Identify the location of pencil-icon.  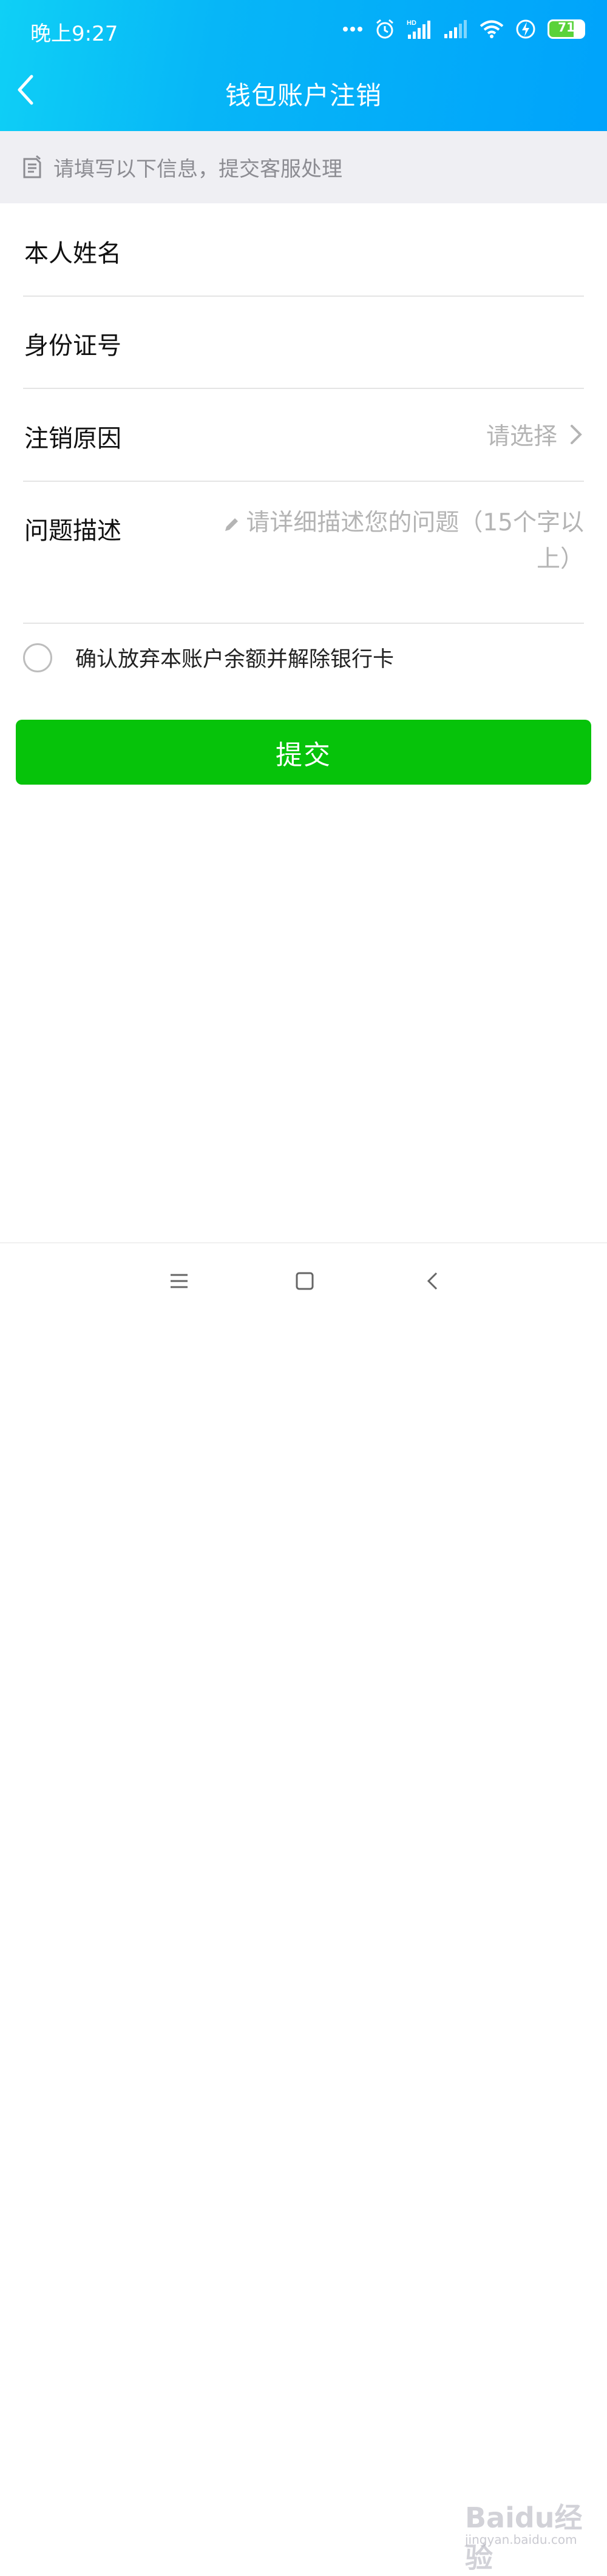
(232, 524).